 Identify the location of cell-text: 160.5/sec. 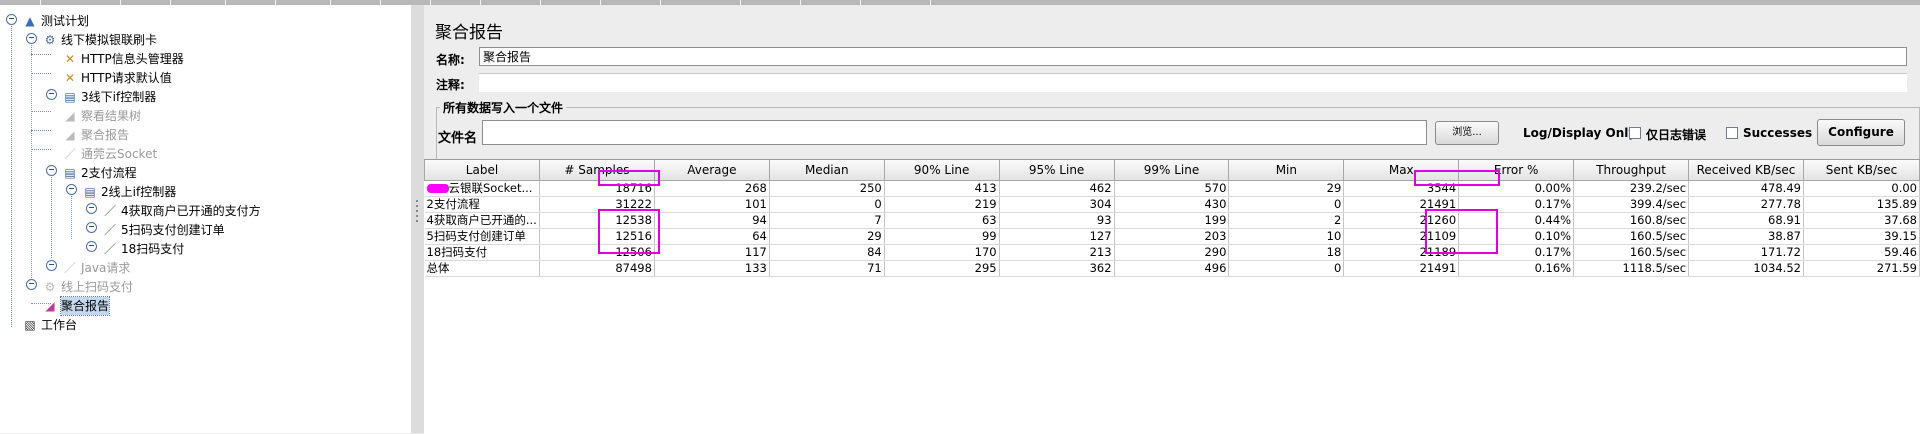
(1658, 252).